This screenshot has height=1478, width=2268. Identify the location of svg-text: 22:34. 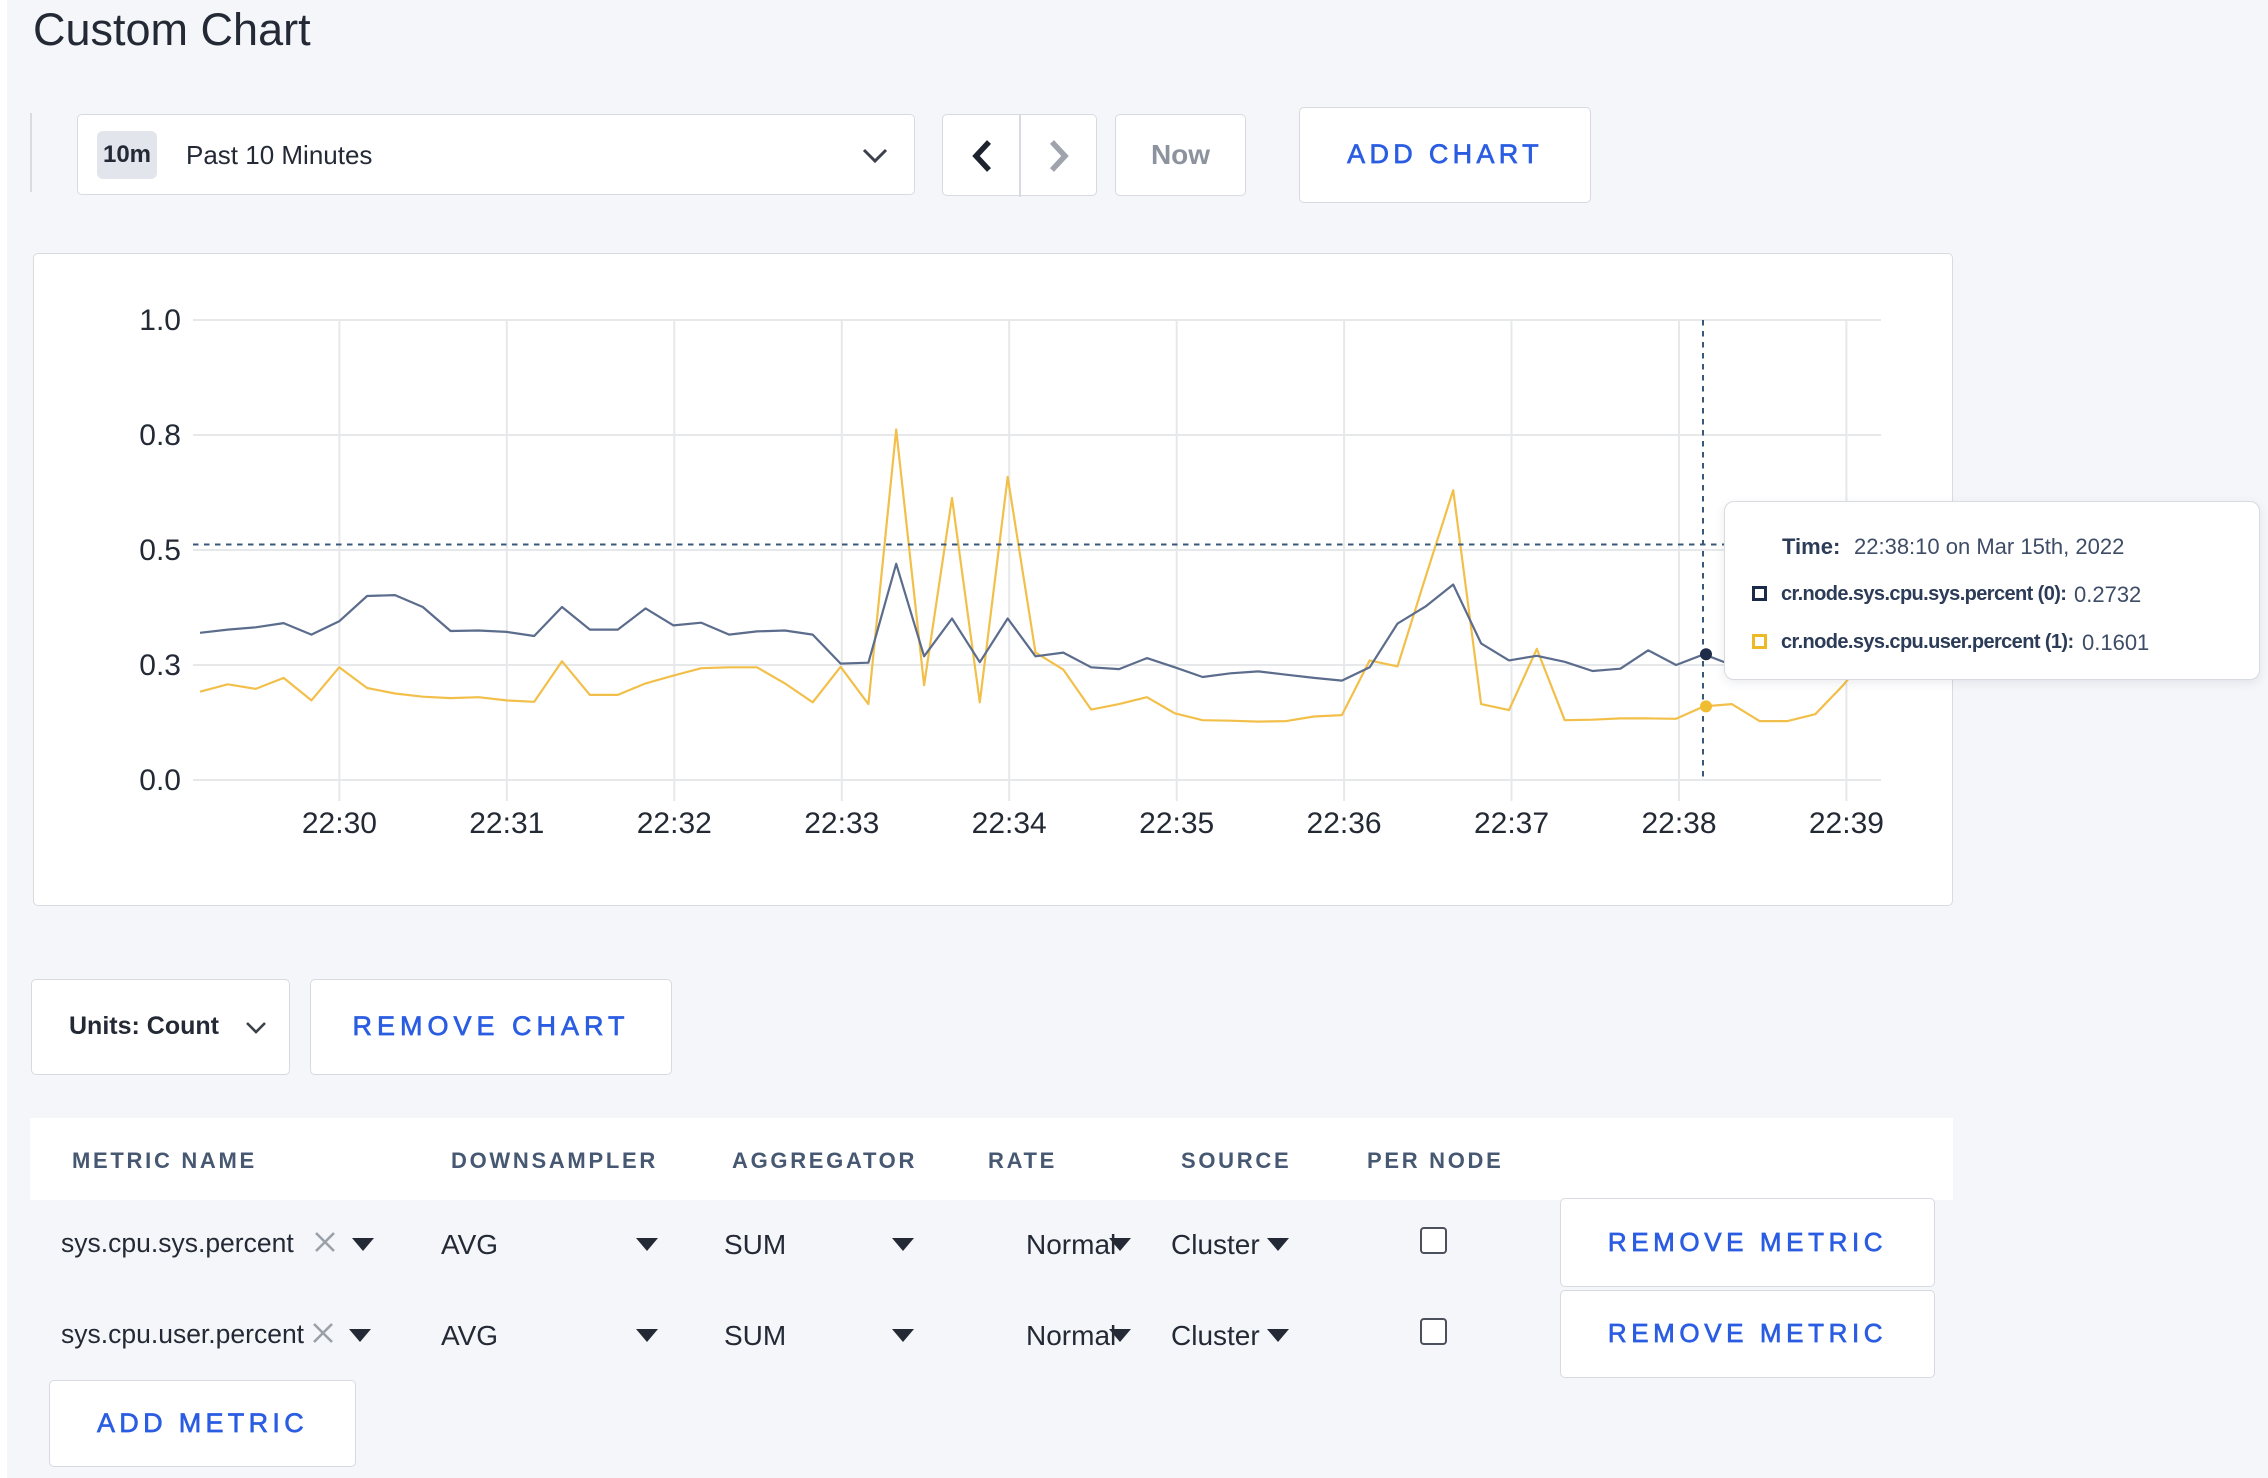
(1009, 823).